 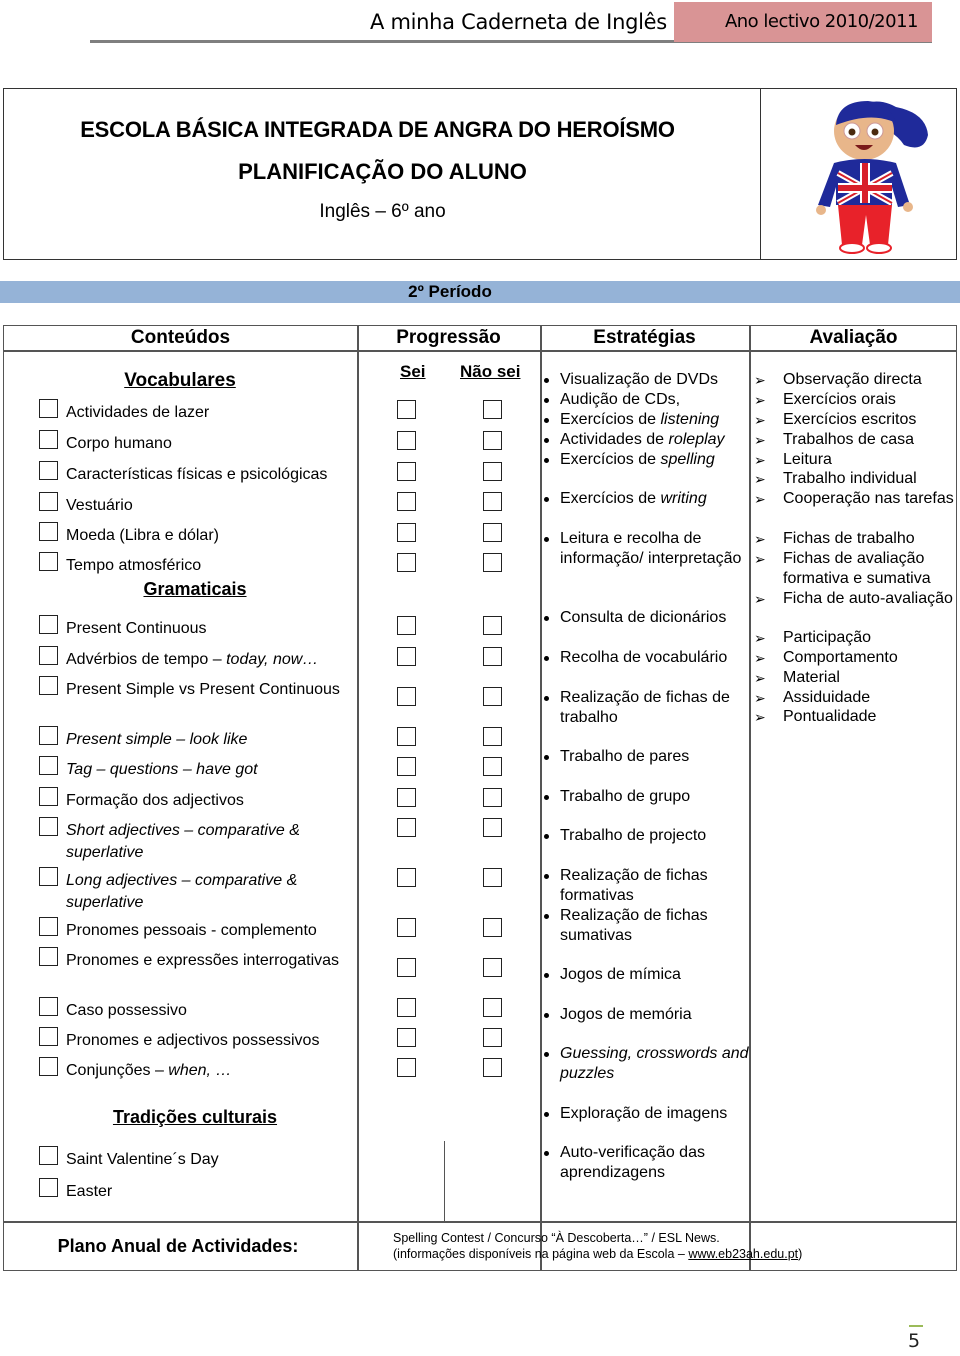 I want to click on item-text: Caso possessivo, so click(x=126, y=1010).